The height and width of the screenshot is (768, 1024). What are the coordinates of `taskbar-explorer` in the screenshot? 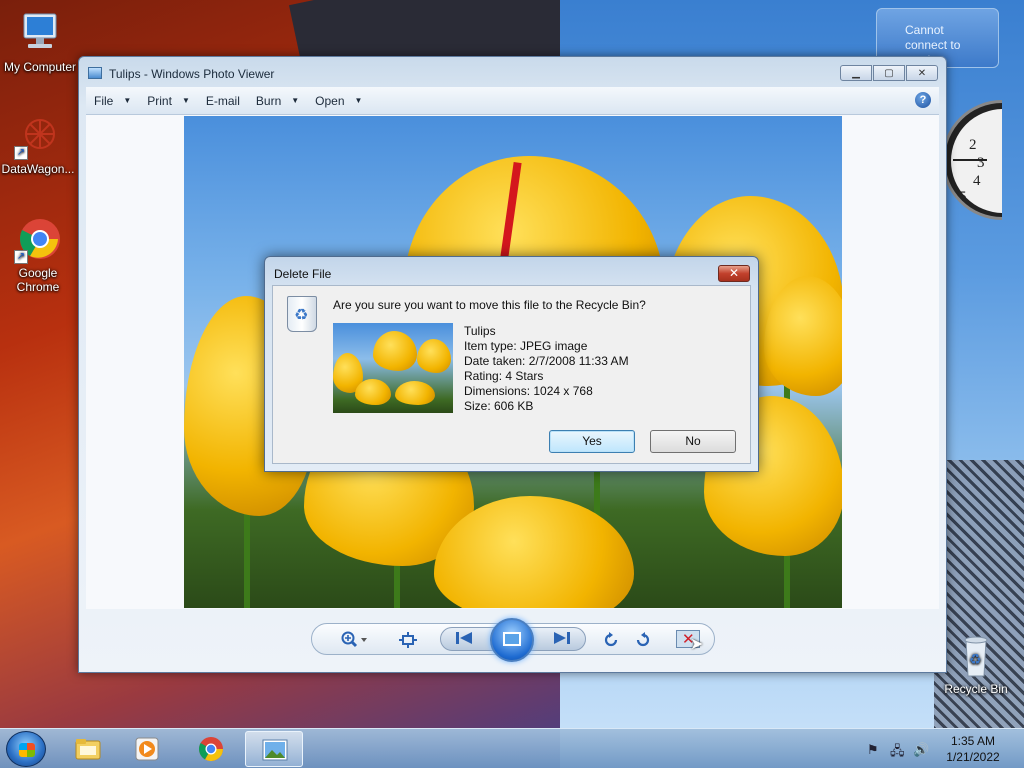 It's located at (88, 749).